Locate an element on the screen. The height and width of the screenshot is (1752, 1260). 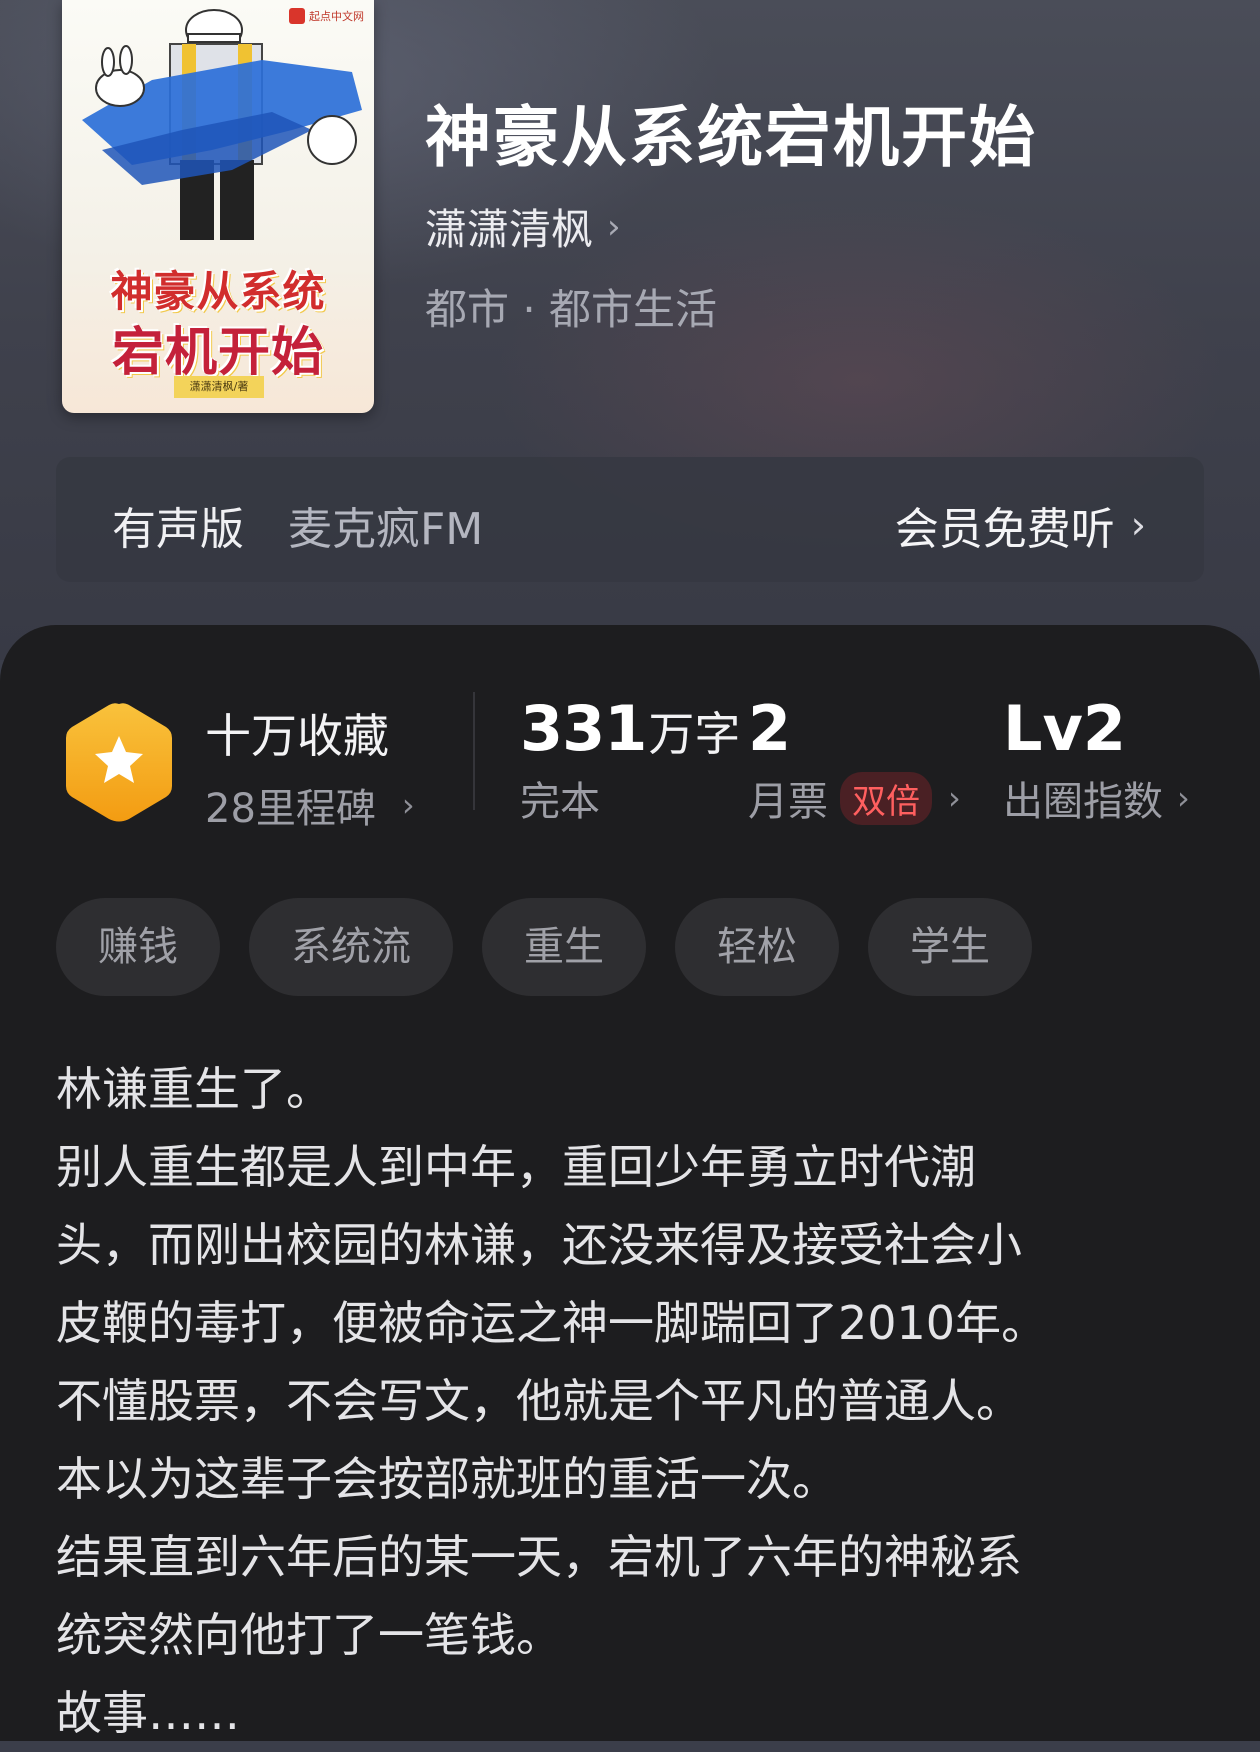
description-line: 林谦重生了。 is located at coordinates (194, 1089).